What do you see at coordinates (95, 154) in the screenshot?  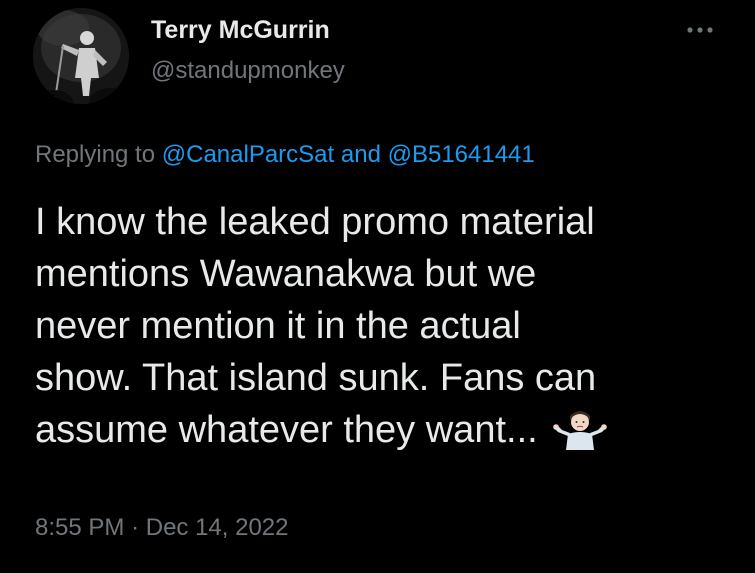 I see `replying-to-label: Replying to` at bounding box center [95, 154].